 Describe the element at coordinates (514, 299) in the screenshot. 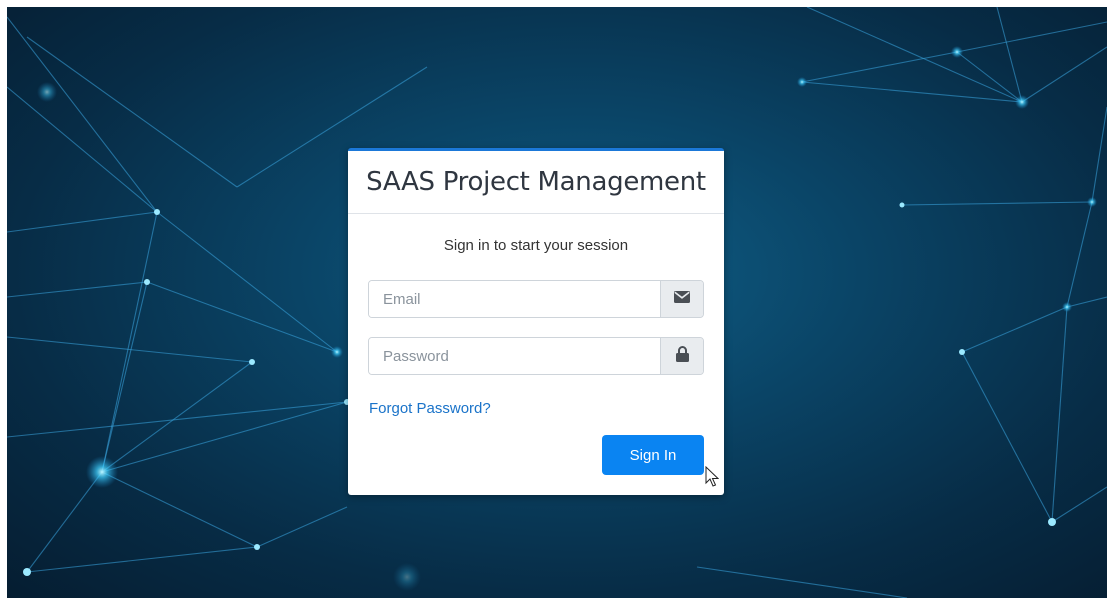

I see `email-input` at that location.